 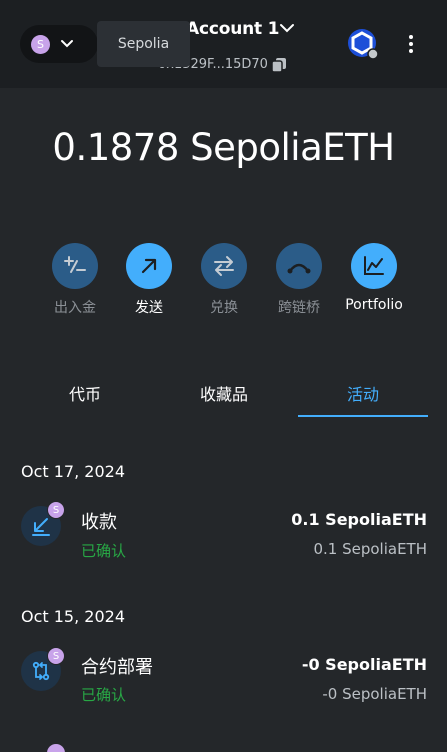 I want to click on network-tooltip: Sepolia, so click(x=143, y=44).